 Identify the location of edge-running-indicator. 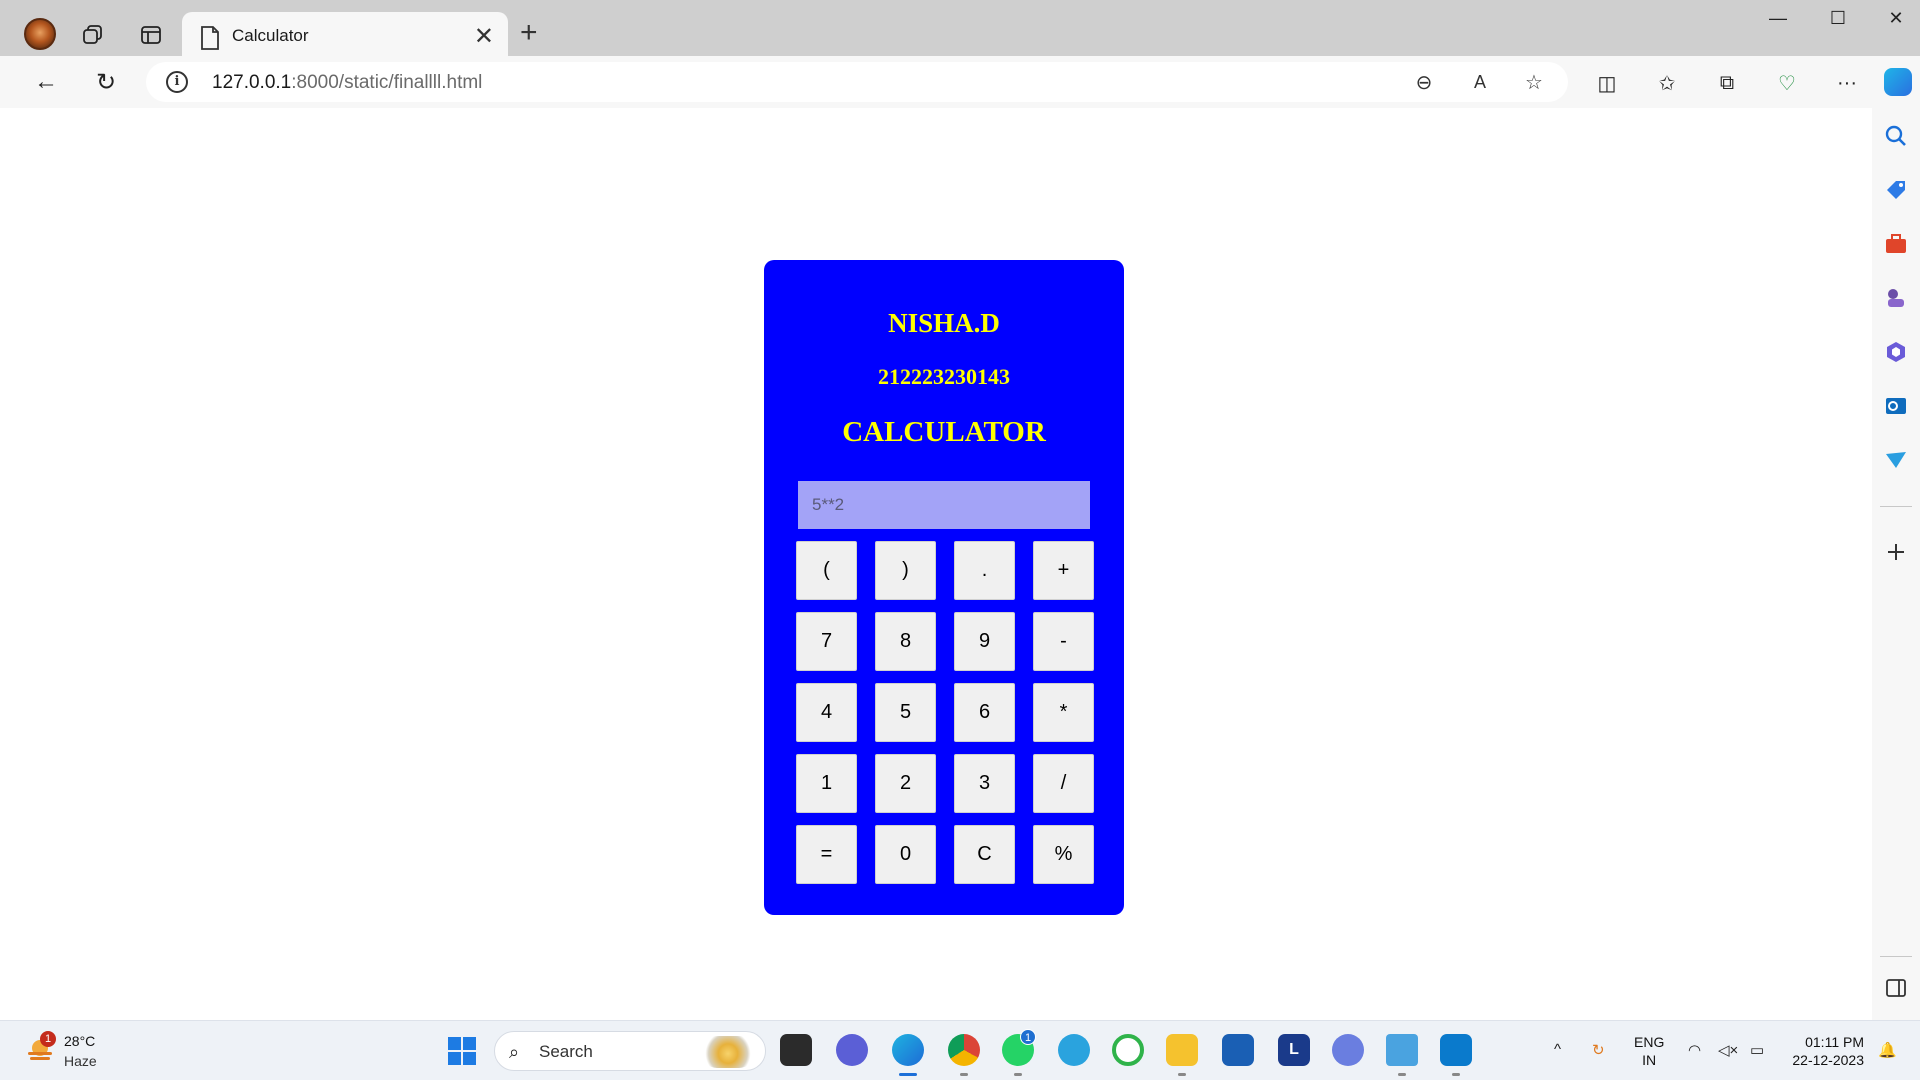
(908, 1074).